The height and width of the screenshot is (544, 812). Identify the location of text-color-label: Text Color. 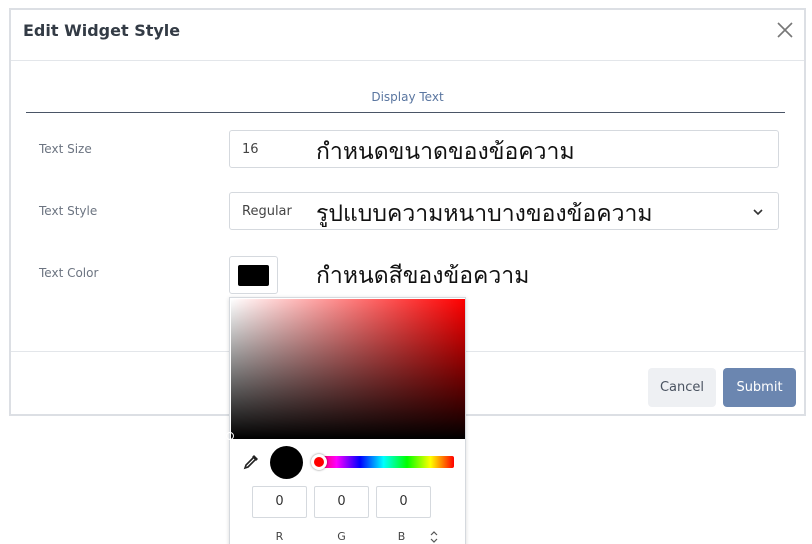
(69, 273).